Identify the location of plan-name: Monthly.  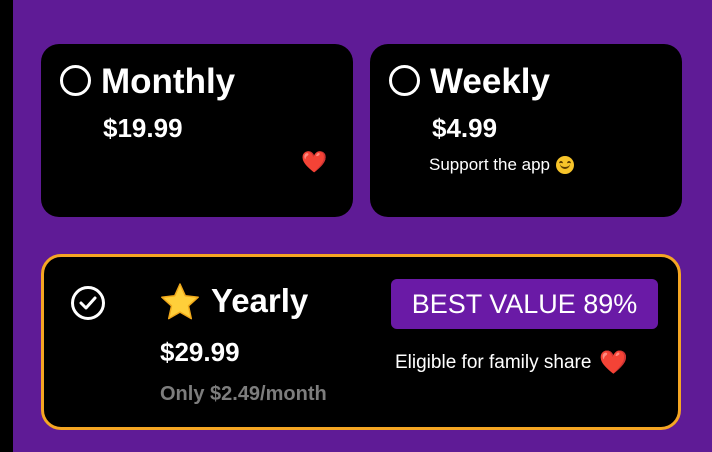
(168, 81).